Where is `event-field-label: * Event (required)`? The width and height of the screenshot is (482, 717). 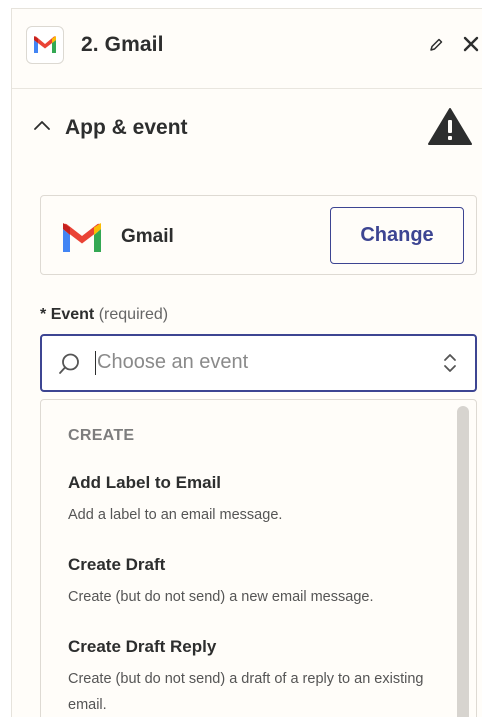 event-field-label: * Event (required) is located at coordinates (104, 315).